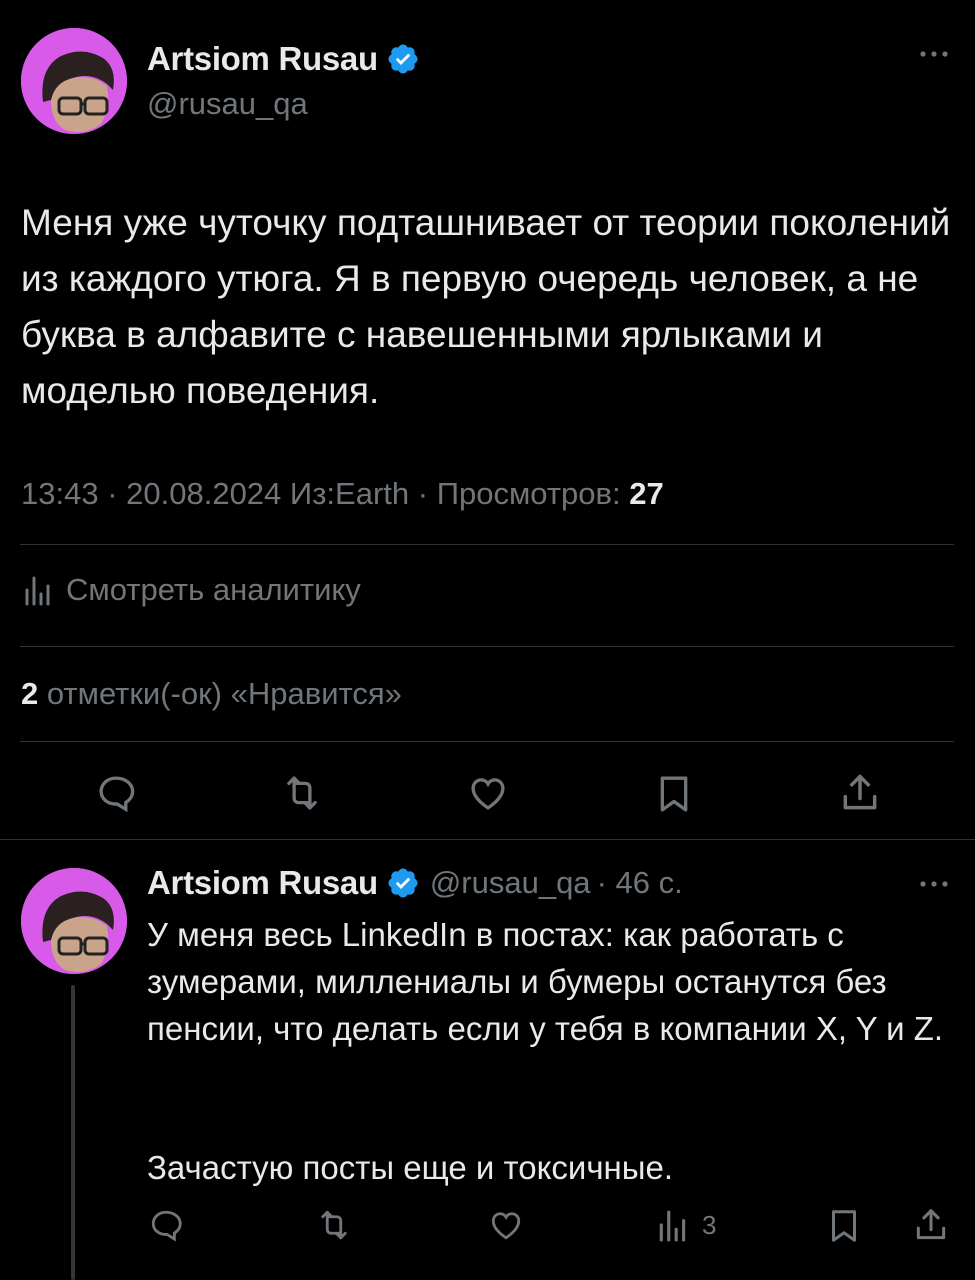 The image size is (975, 1280). I want to click on views-icon, so click(673, 1225).